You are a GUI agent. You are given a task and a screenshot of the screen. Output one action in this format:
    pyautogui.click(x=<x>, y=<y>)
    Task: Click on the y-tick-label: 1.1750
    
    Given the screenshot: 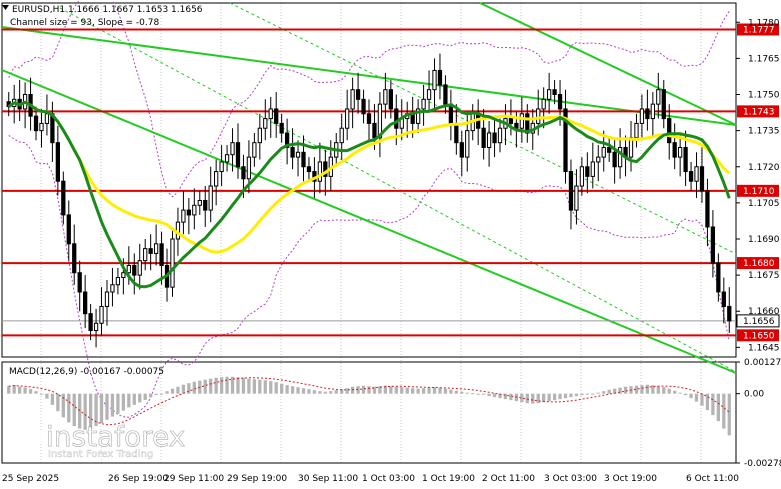 What is the action you would take?
    pyautogui.click(x=764, y=96)
    